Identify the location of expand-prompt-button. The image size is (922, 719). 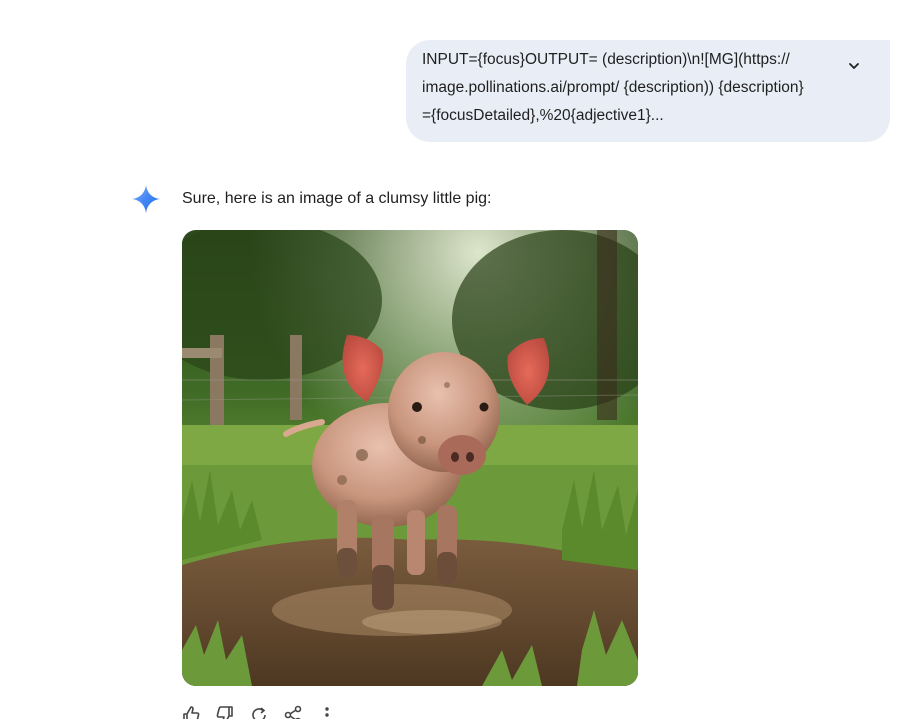
(854, 66).